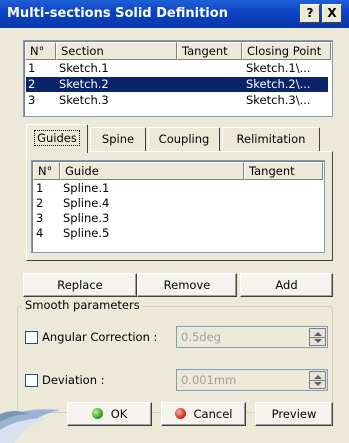 This screenshot has height=443, width=349. I want to click on section-number: 2, so click(32, 84).